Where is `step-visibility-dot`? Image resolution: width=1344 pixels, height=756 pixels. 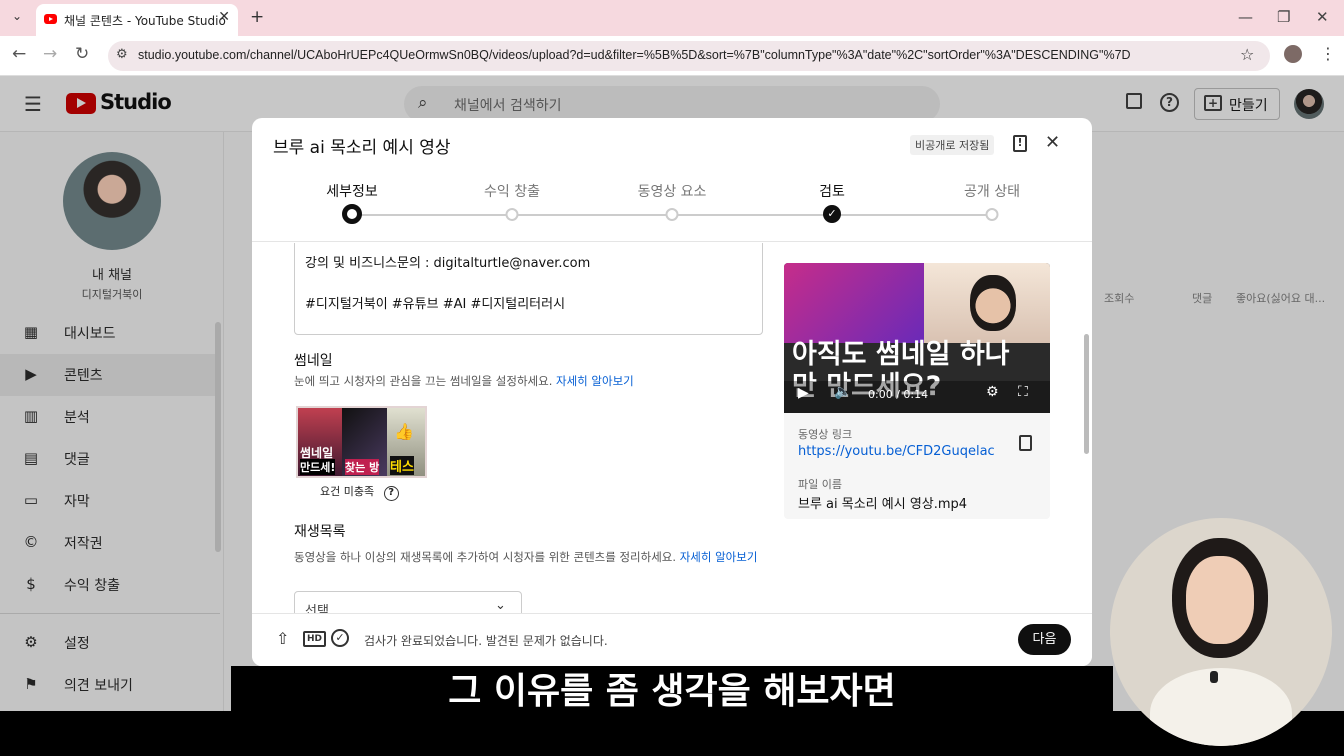
step-visibility-dot is located at coordinates (992, 214).